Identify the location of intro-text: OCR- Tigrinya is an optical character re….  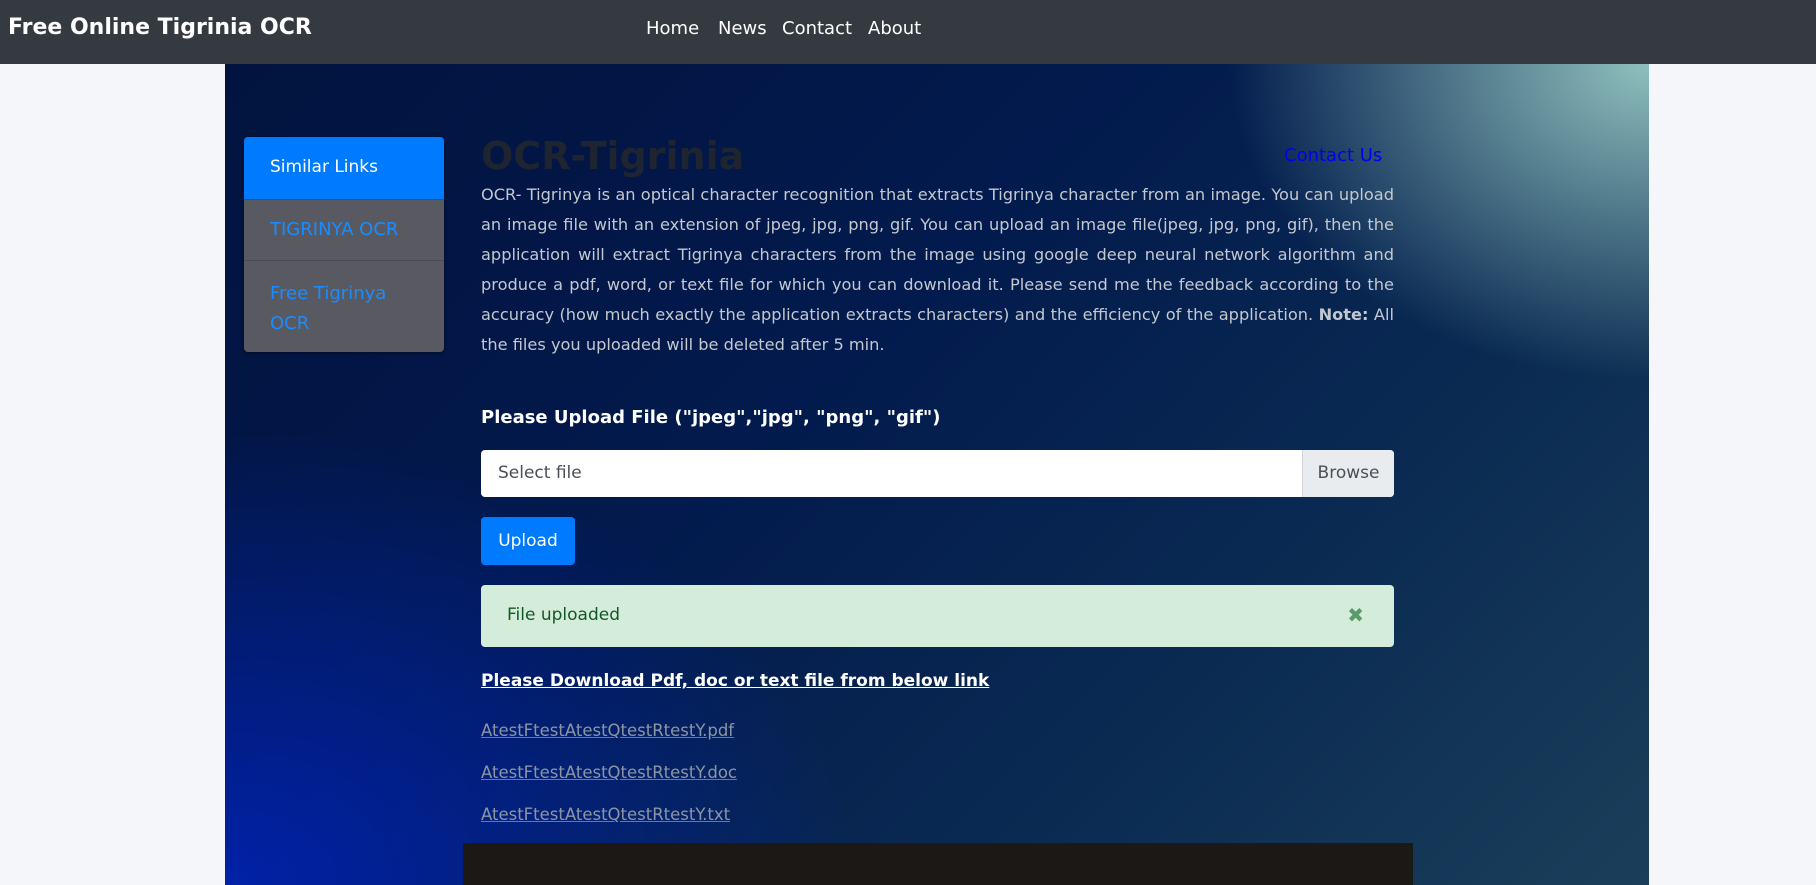
(937, 254).